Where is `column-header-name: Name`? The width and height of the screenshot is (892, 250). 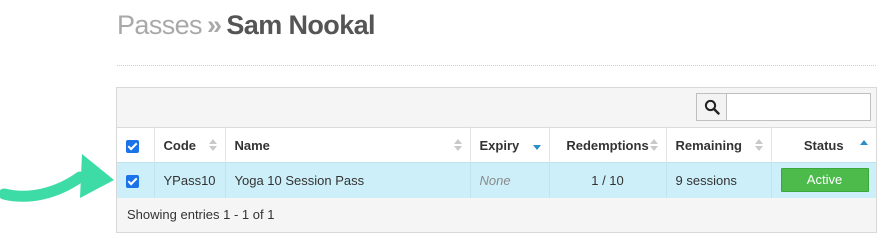 column-header-name: Name is located at coordinates (348, 145).